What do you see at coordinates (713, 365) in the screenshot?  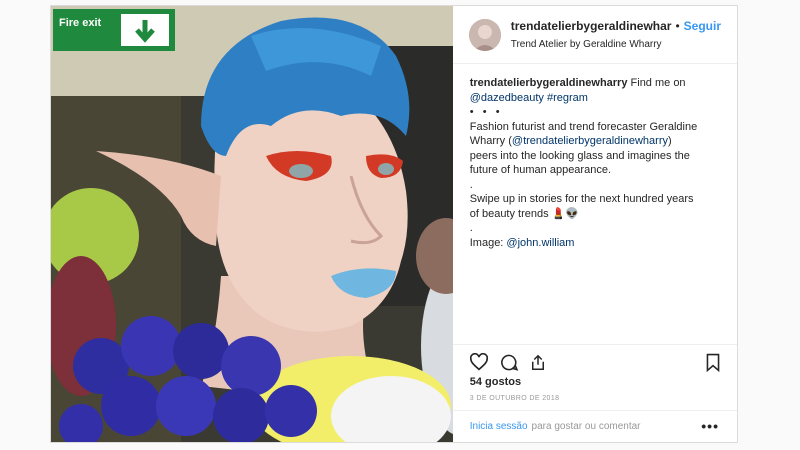 I see `bookmark-icon` at bounding box center [713, 365].